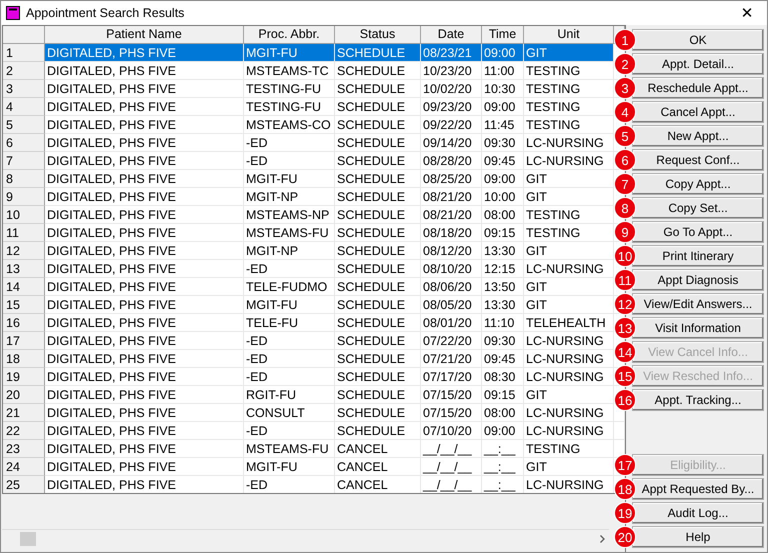 The width and height of the screenshot is (768, 553). What do you see at coordinates (289, 323) in the screenshot?
I see `table-cell: TELE-FU` at bounding box center [289, 323].